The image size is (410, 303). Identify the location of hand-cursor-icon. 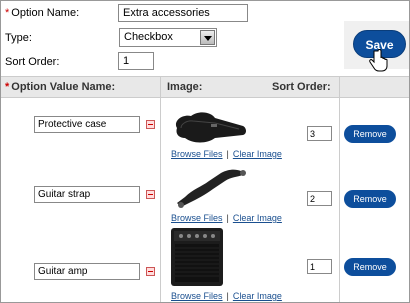
(378, 60).